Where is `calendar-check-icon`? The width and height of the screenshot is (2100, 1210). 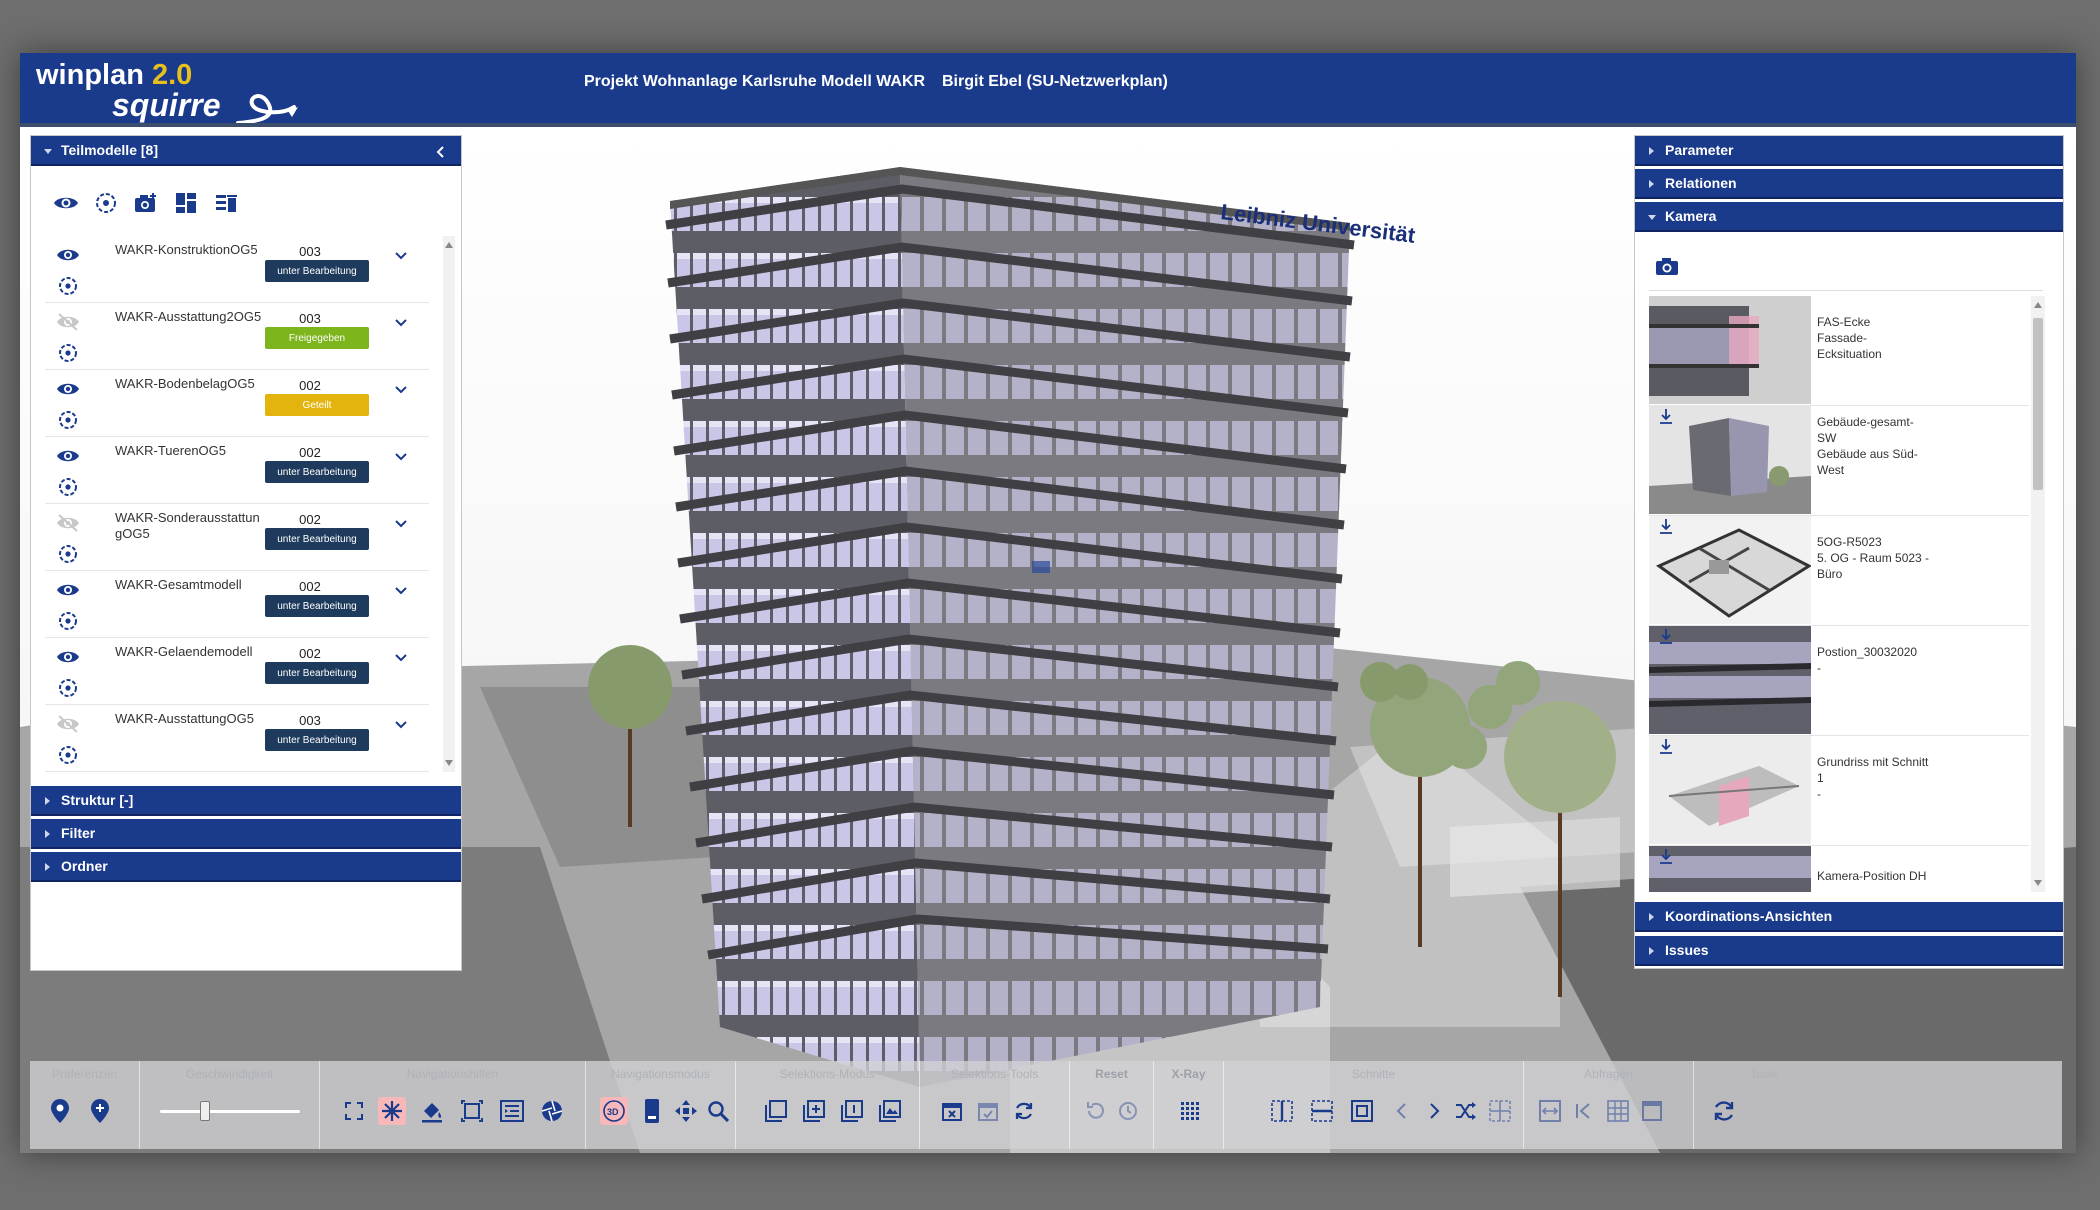
calendar-check-icon is located at coordinates (988, 1111).